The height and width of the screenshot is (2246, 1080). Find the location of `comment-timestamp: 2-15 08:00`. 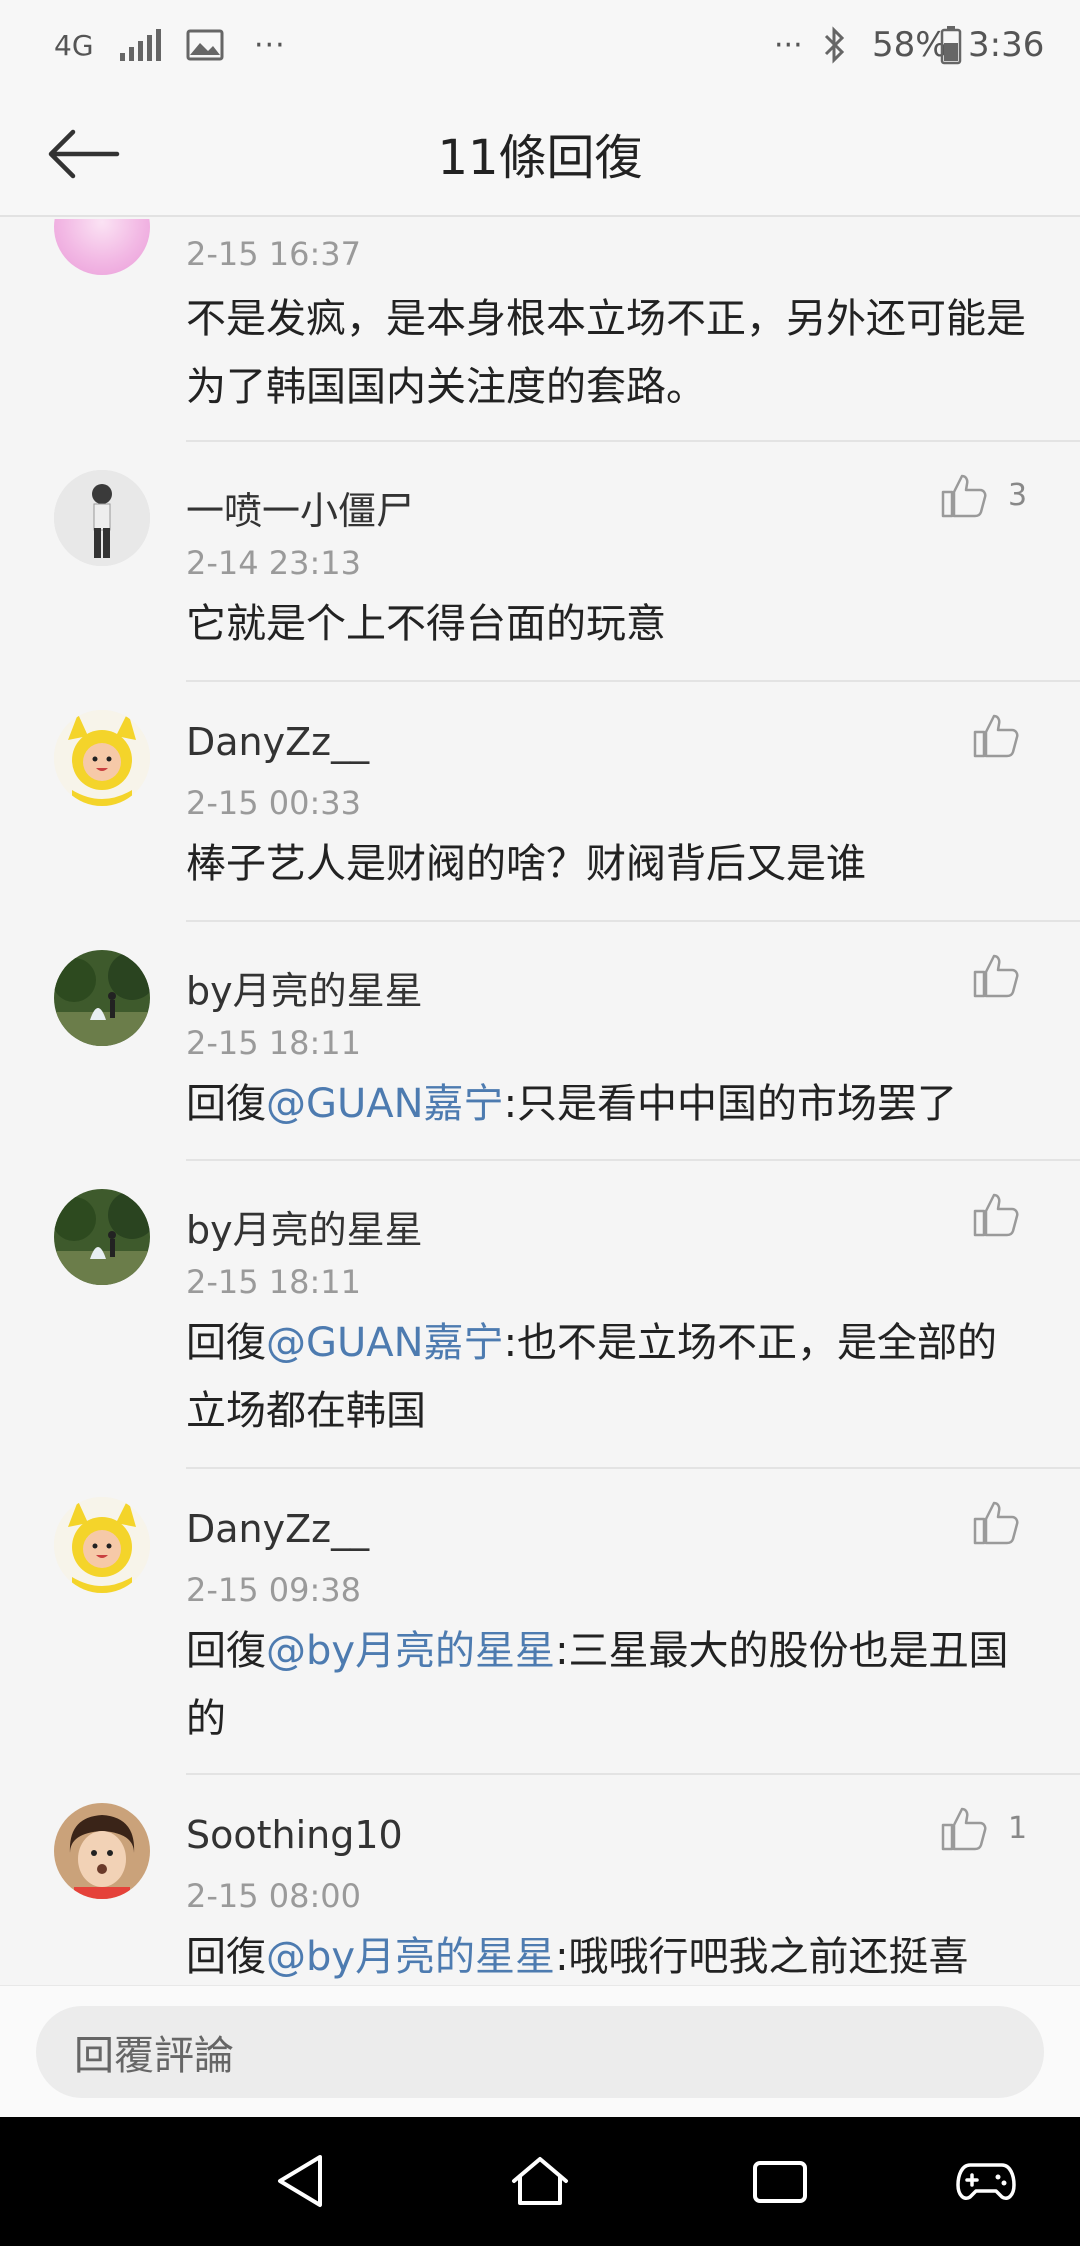

comment-timestamp: 2-15 08:00 is located at coordinates (274, 1896).